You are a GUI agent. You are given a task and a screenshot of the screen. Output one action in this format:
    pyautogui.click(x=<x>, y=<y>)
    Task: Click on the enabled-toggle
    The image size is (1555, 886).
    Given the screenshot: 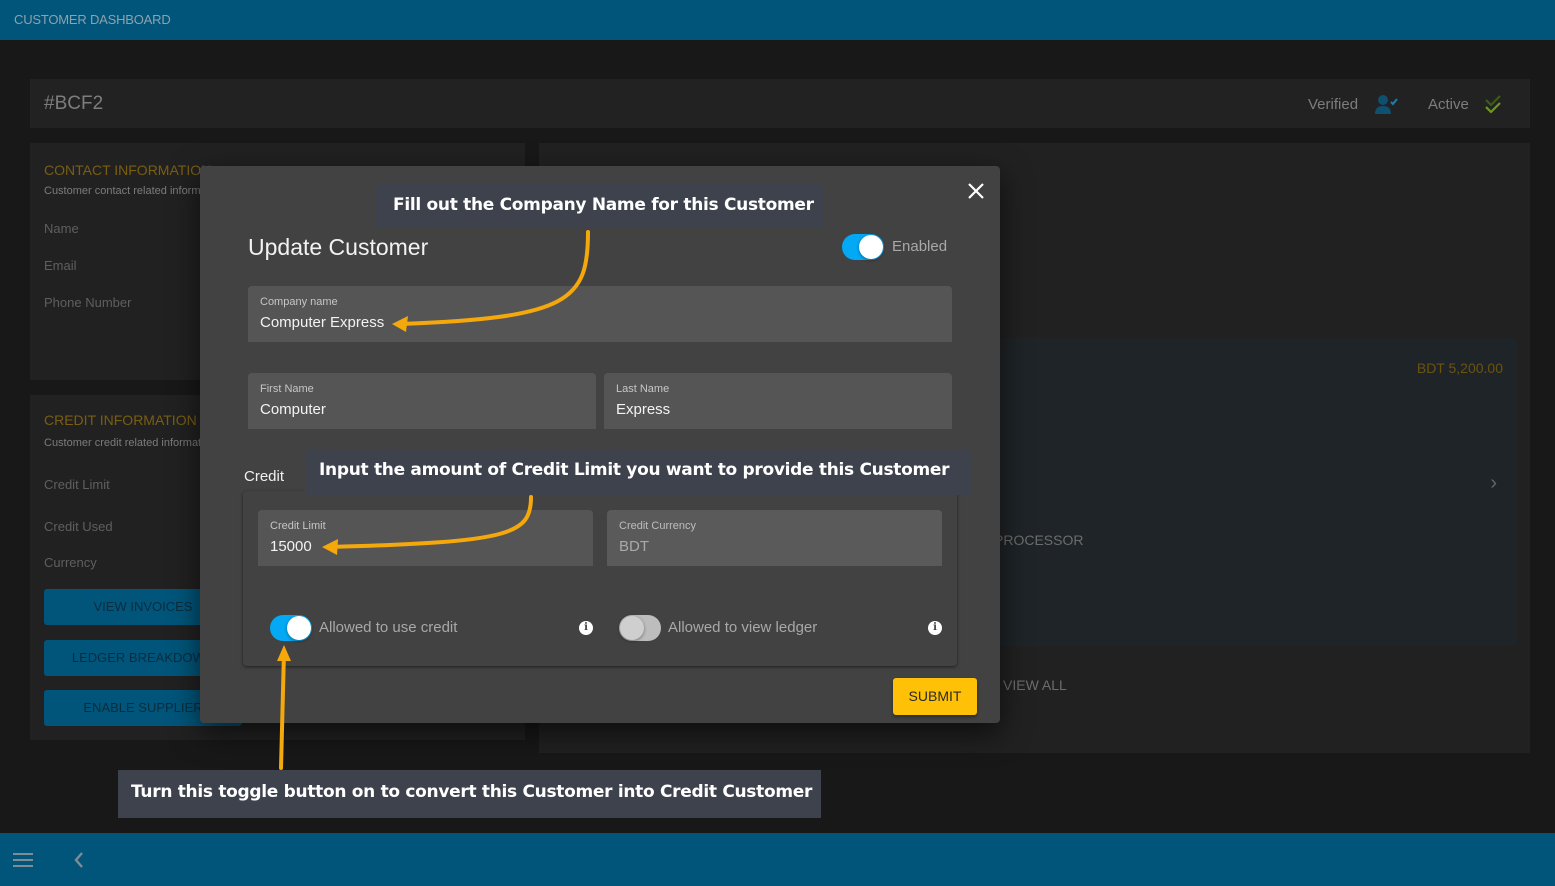 What is the action you would take?
    pyautogui.click(x=863, y=247)
    